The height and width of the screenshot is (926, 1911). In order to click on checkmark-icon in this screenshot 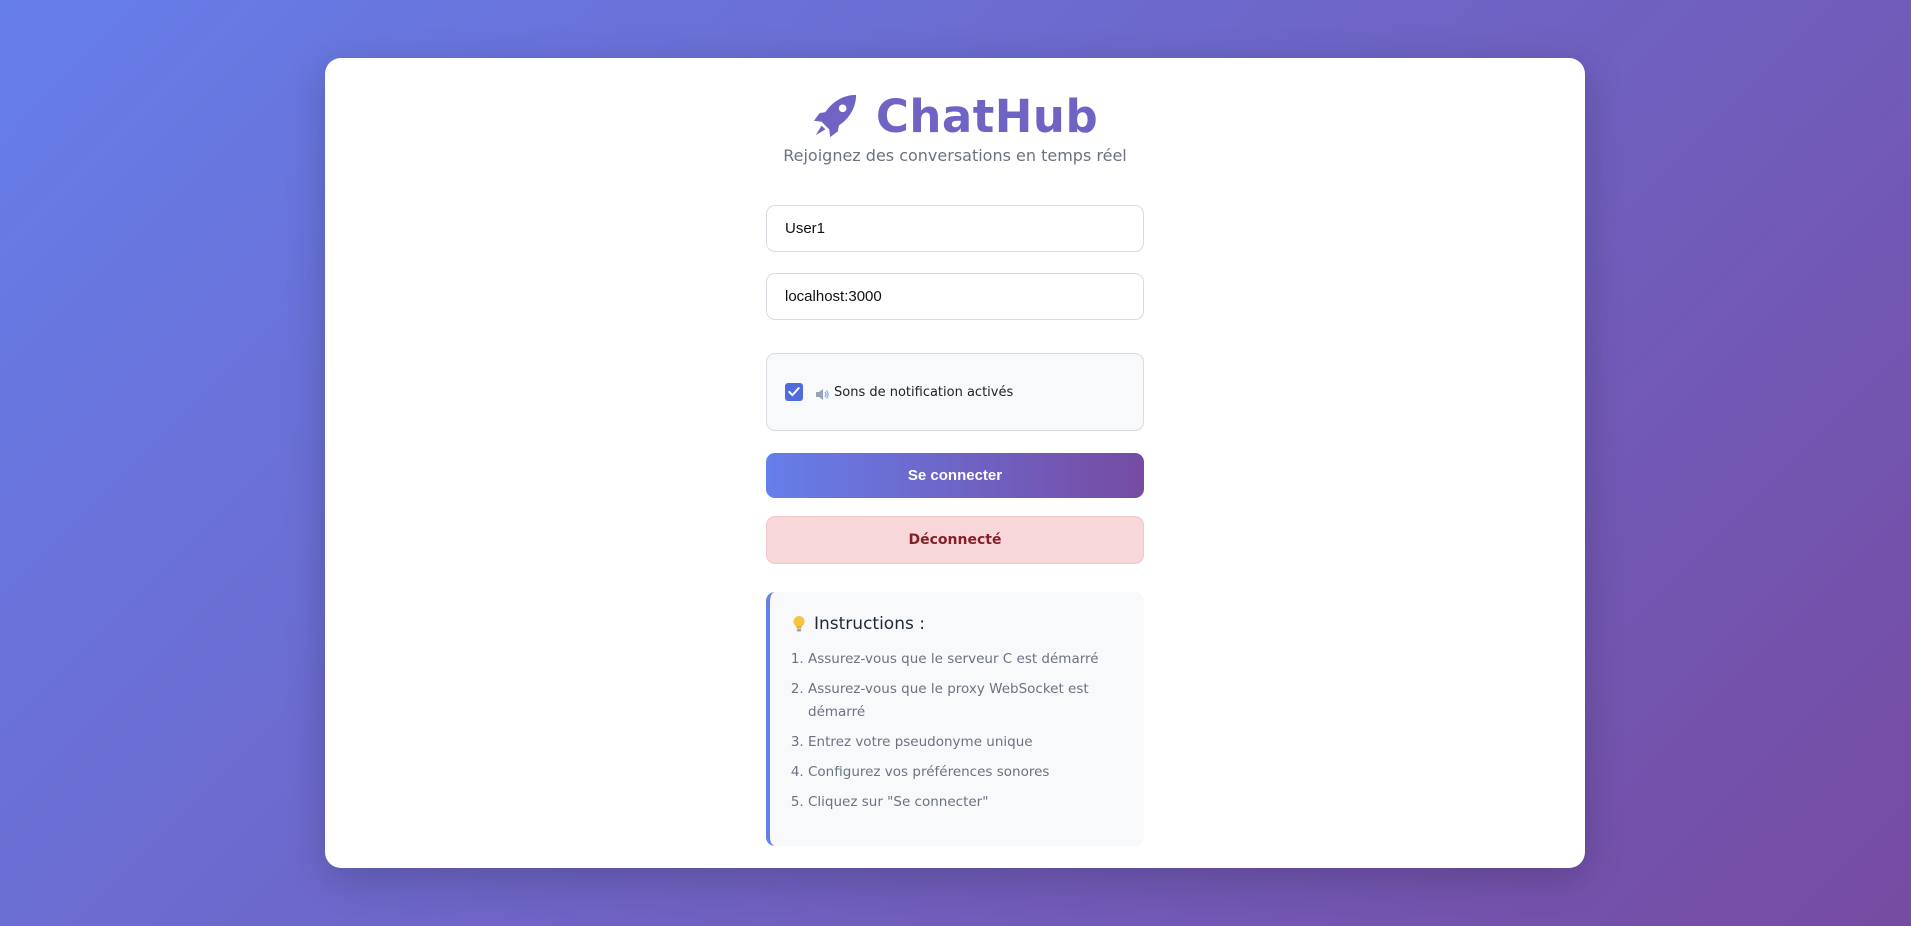, I will do `click(794, 392)`.